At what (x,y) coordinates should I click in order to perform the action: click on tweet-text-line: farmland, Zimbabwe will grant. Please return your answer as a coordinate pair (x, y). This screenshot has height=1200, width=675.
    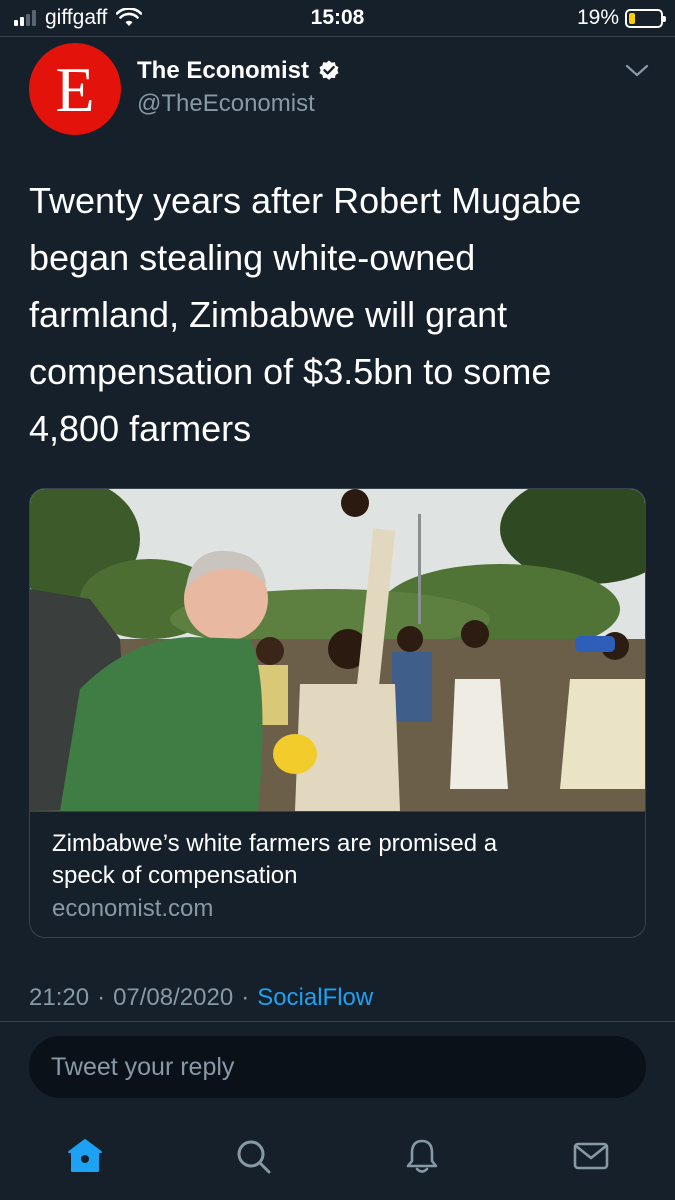
    Looking at the image, I should click on (268, 314).